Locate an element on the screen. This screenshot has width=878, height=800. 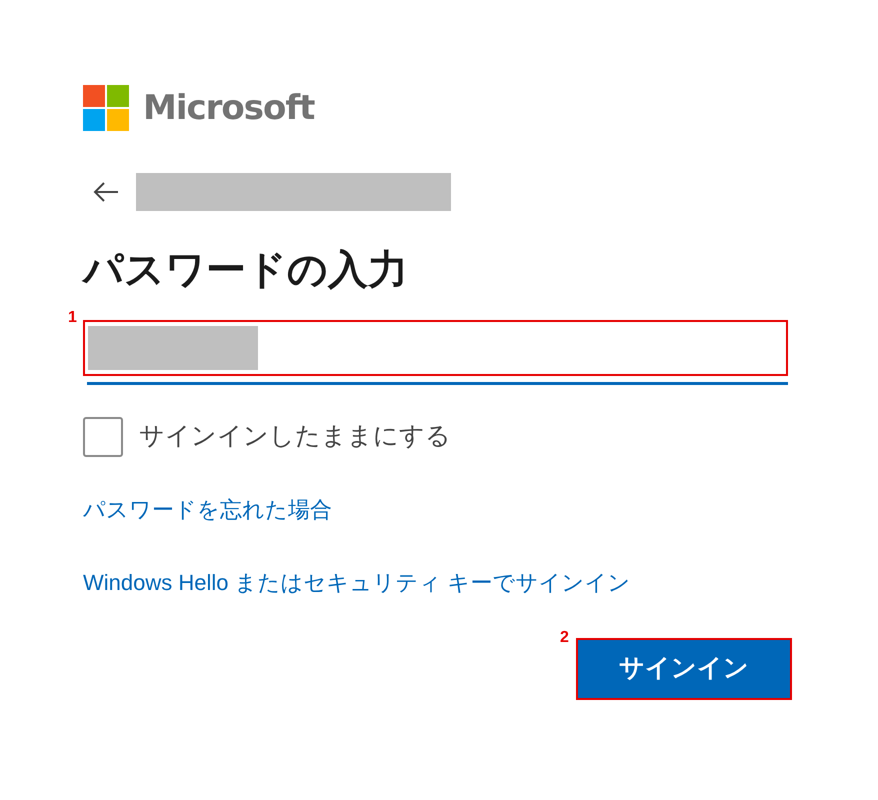
logo-text: Microsoft is located at coordinates (228, 108).